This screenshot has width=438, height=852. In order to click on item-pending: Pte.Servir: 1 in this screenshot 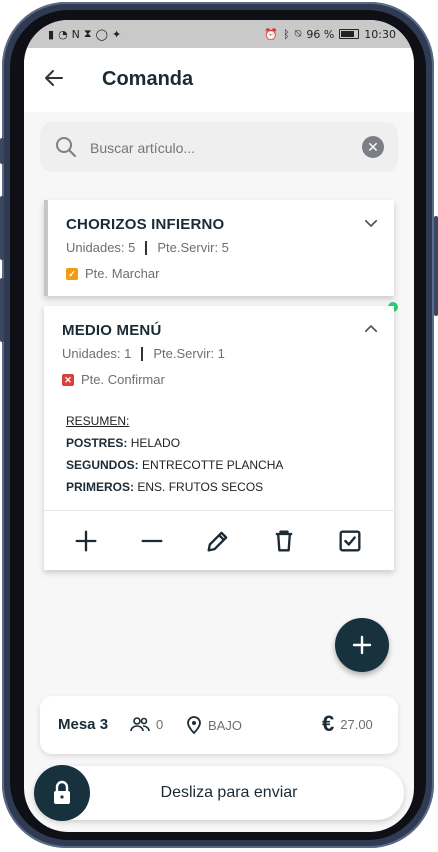, I will do `click(189, 353)`.